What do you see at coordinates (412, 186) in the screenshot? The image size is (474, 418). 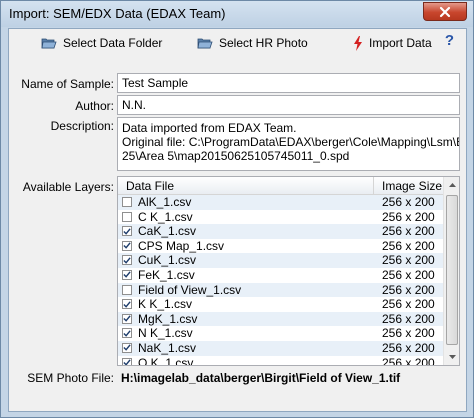 I see `column-header-image-size: Image Size` at bounding box center [412, 186].